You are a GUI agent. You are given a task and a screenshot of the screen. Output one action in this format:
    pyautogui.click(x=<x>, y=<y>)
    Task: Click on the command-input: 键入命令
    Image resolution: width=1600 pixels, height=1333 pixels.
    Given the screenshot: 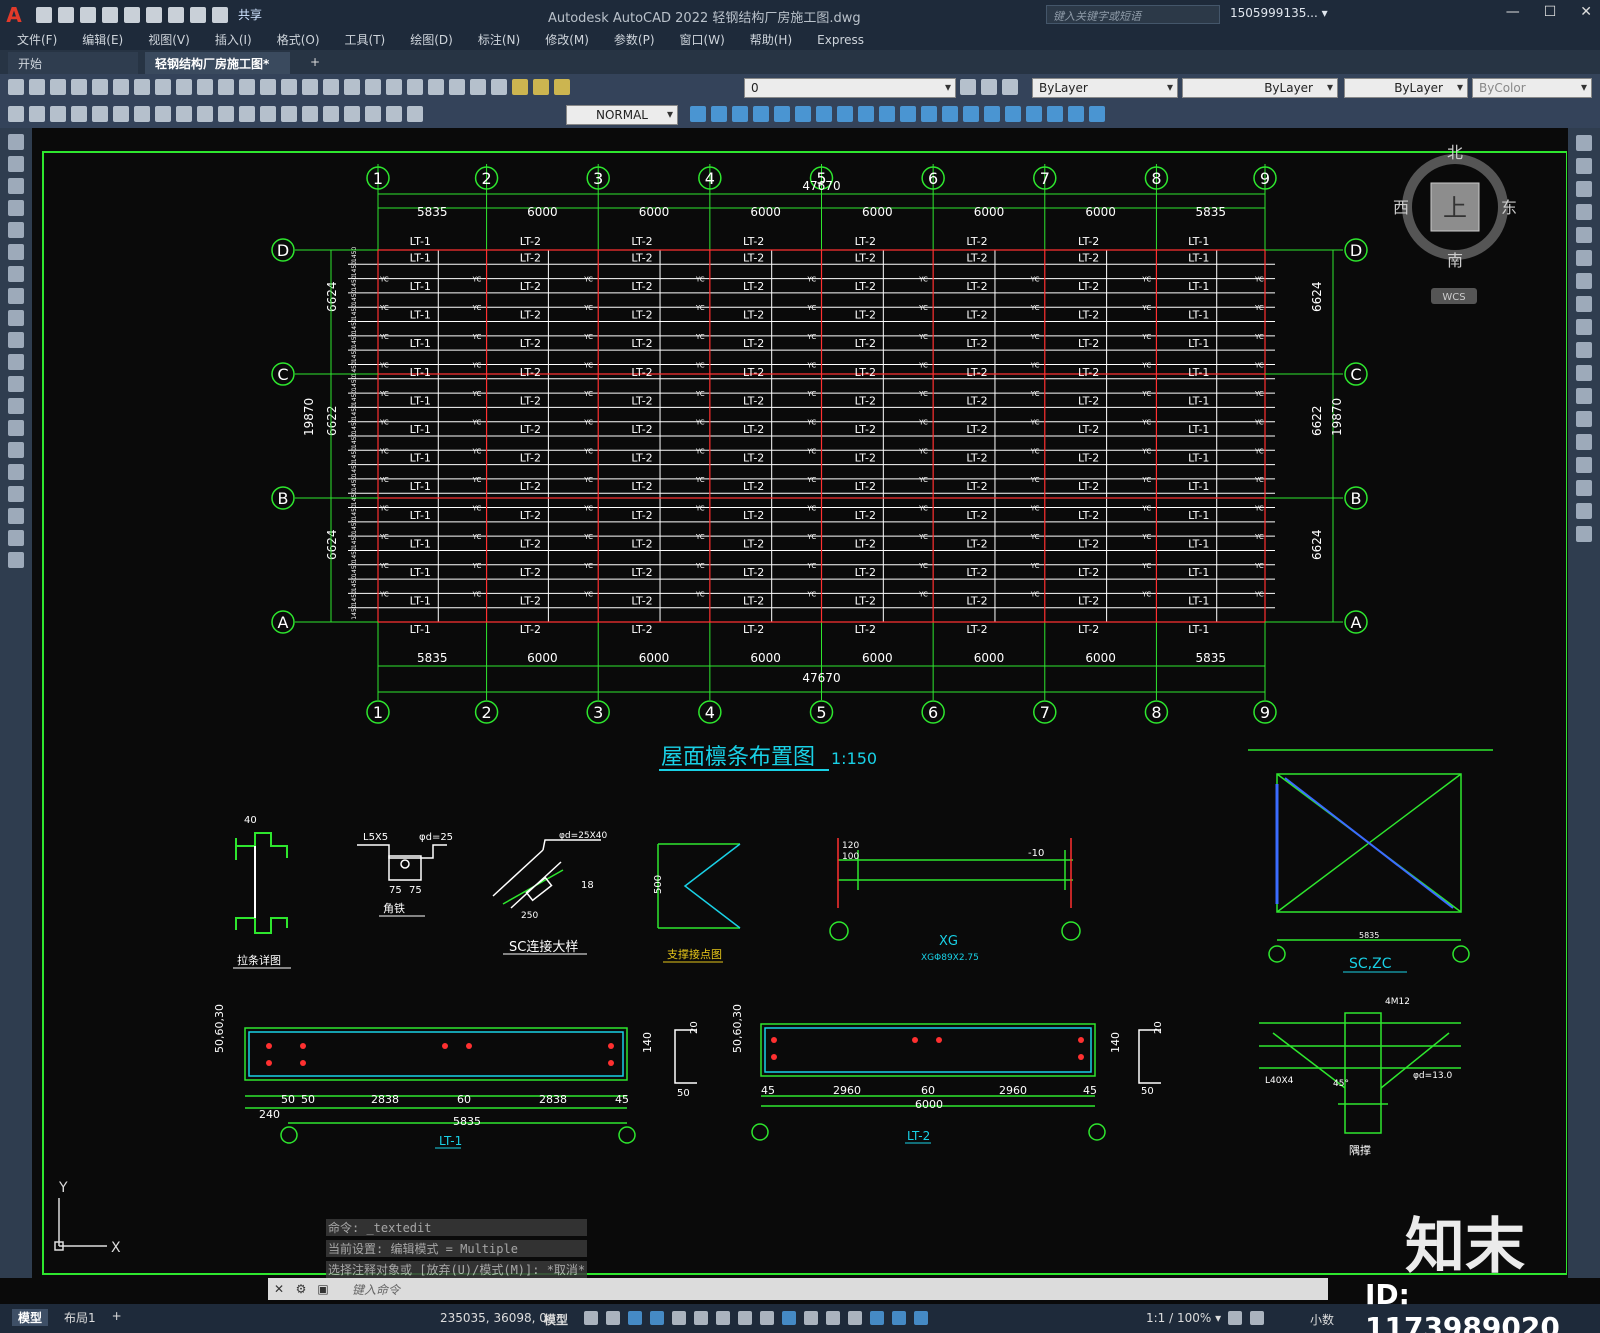 What is the action you would take?
    pyautogui.click(x=376, y=1289)
    